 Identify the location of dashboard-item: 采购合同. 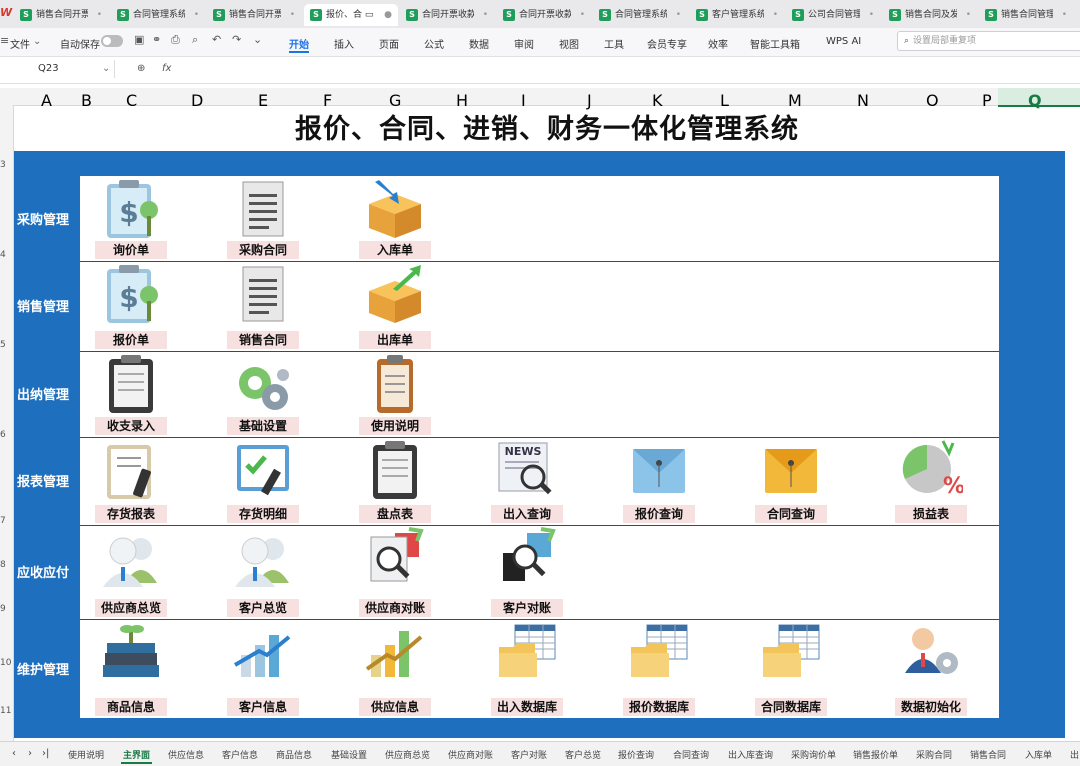
(263, 218).